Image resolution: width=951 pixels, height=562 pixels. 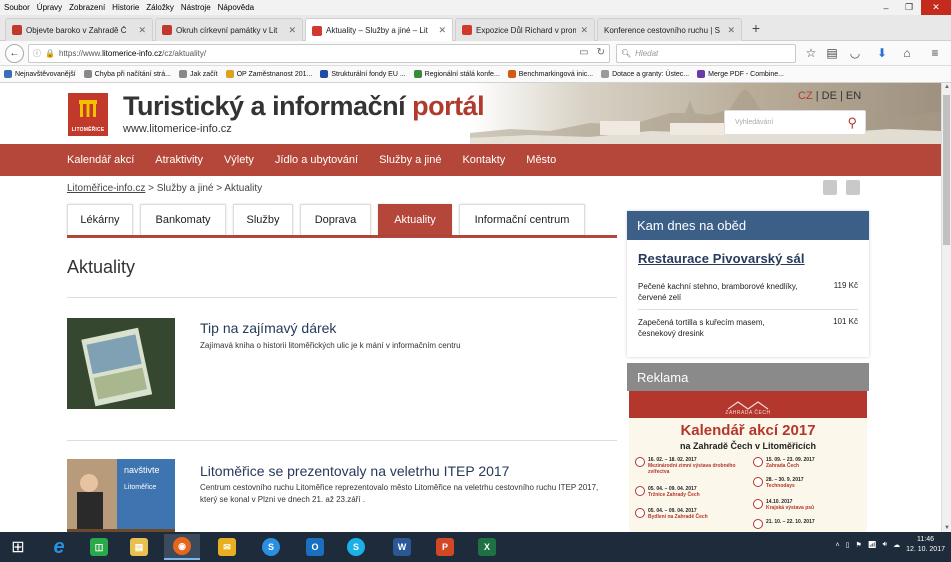 What do you see at coordinates (271, 547) in the screenshot?
I see `taskbar-app-skype-business: S` at bounding box center [271, 547].